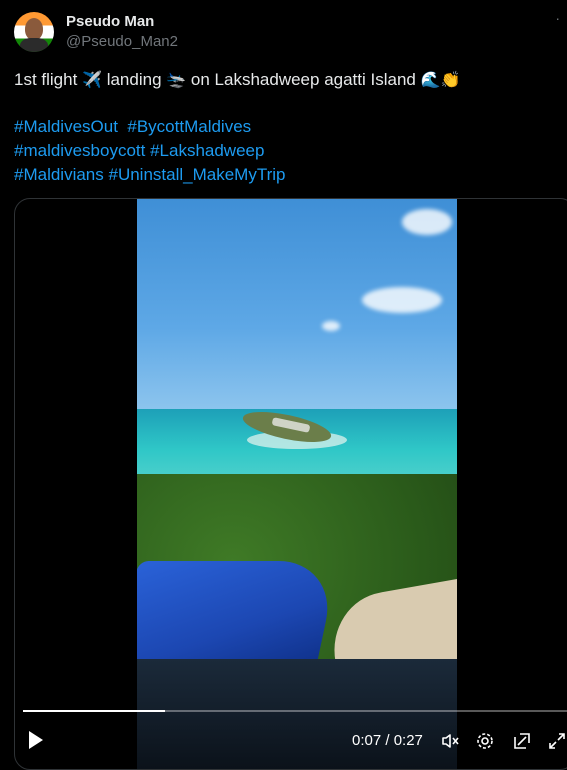  Describe the element at coordinates (295, 711) in the screenshot. I see `video-progress-bar` at that location.